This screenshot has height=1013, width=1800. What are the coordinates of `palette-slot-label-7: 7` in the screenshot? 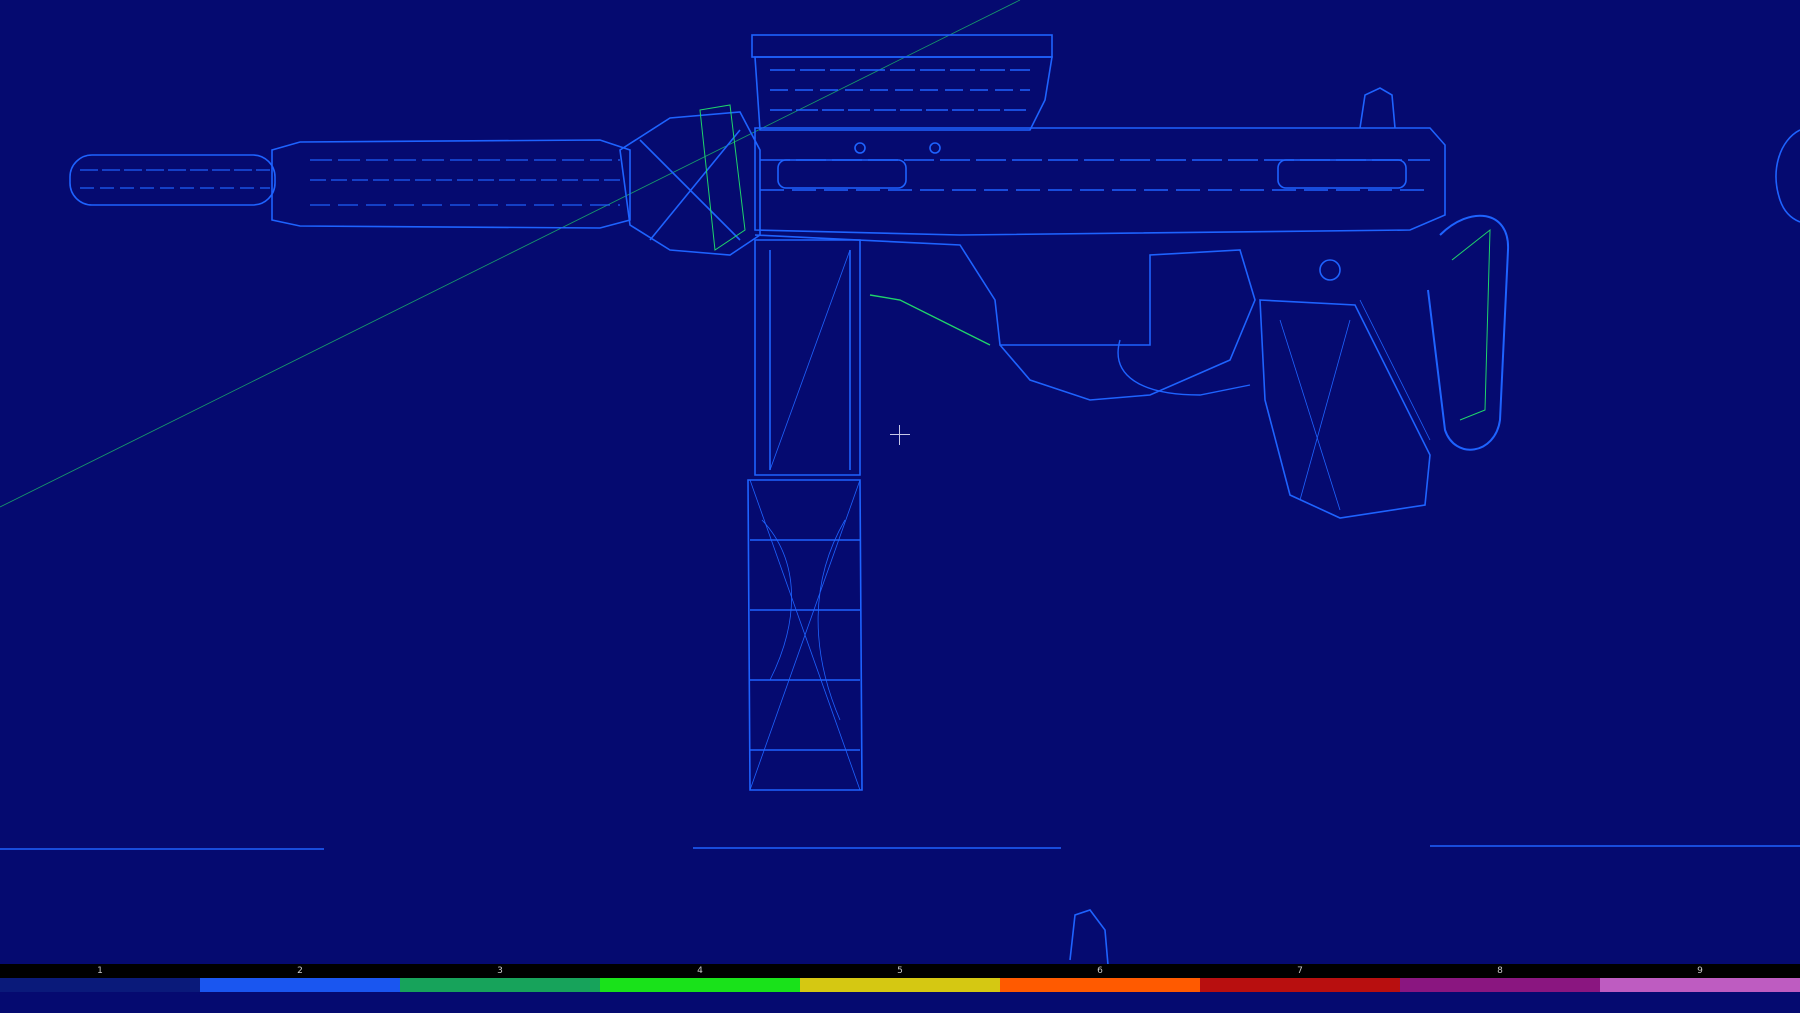 It's located at (1300, 971).